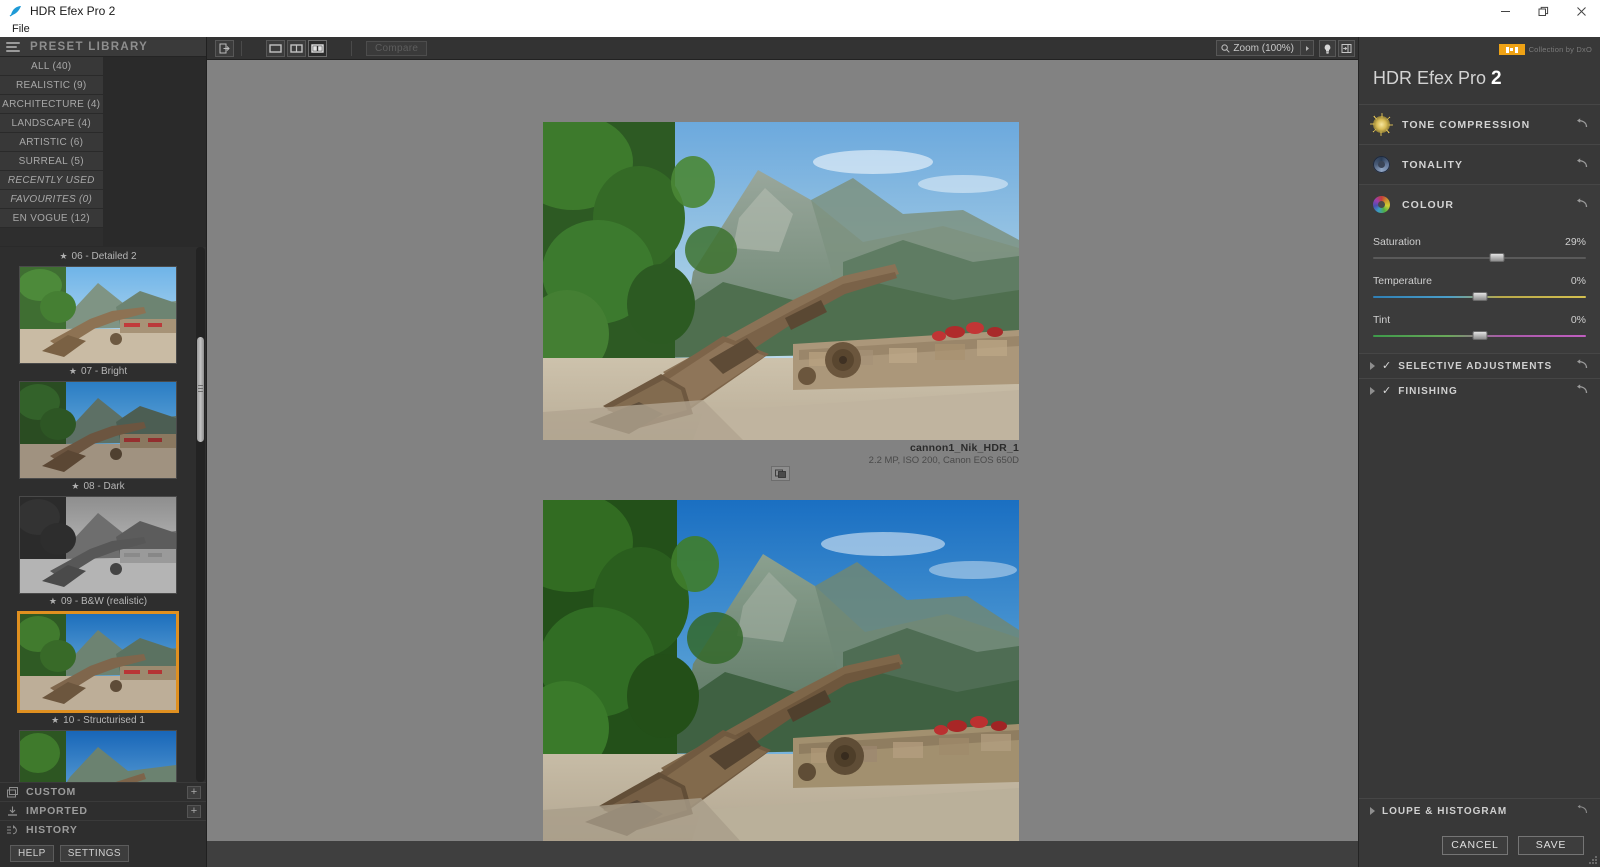 The width and height of the screenshot is (1600, 867). What do you see at coordinates (52, 104) in the screenshot?
I see `category-architecture: ARCHITECTURE (4)` at bounding box center [52, 104].